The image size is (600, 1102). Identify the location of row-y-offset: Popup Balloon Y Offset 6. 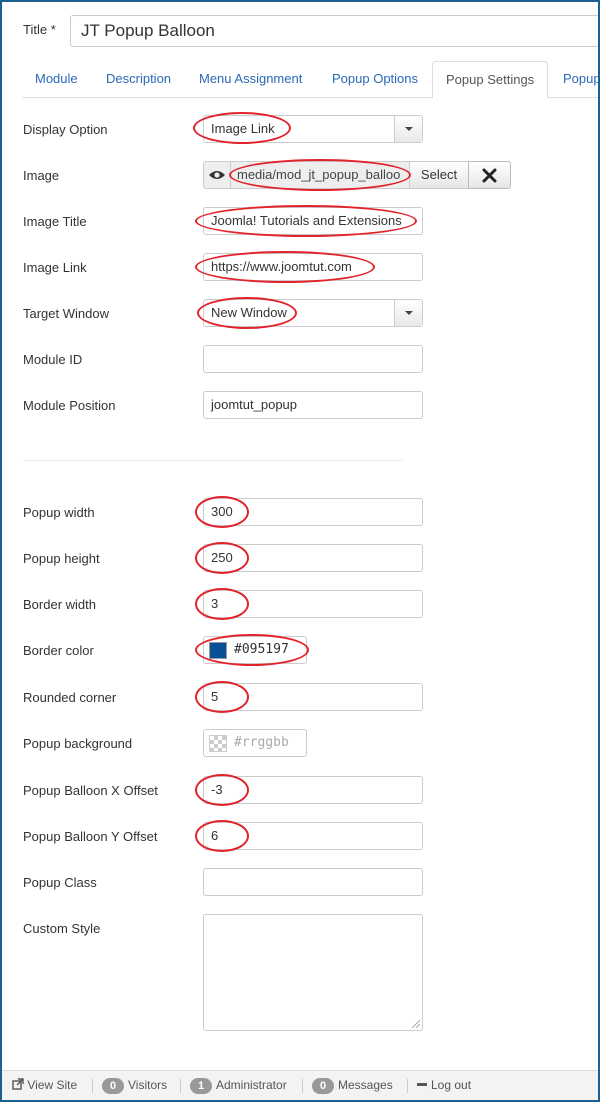
(303, 837).